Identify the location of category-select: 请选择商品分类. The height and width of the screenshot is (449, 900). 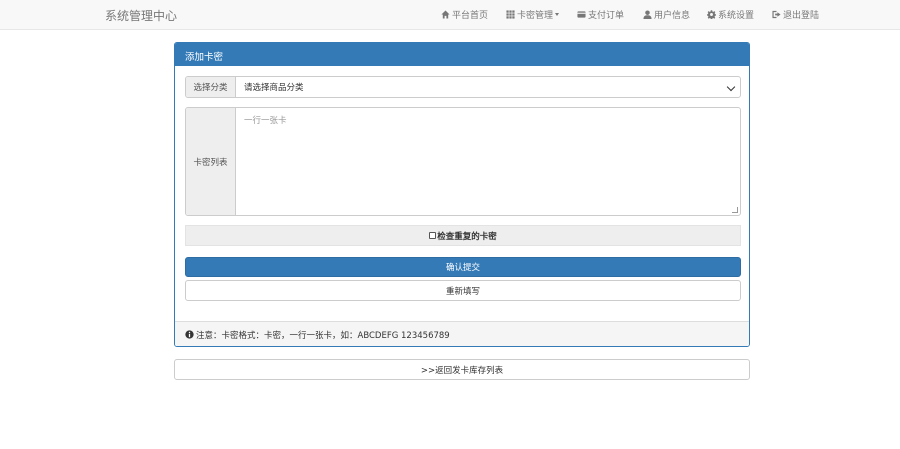
(488, 87).